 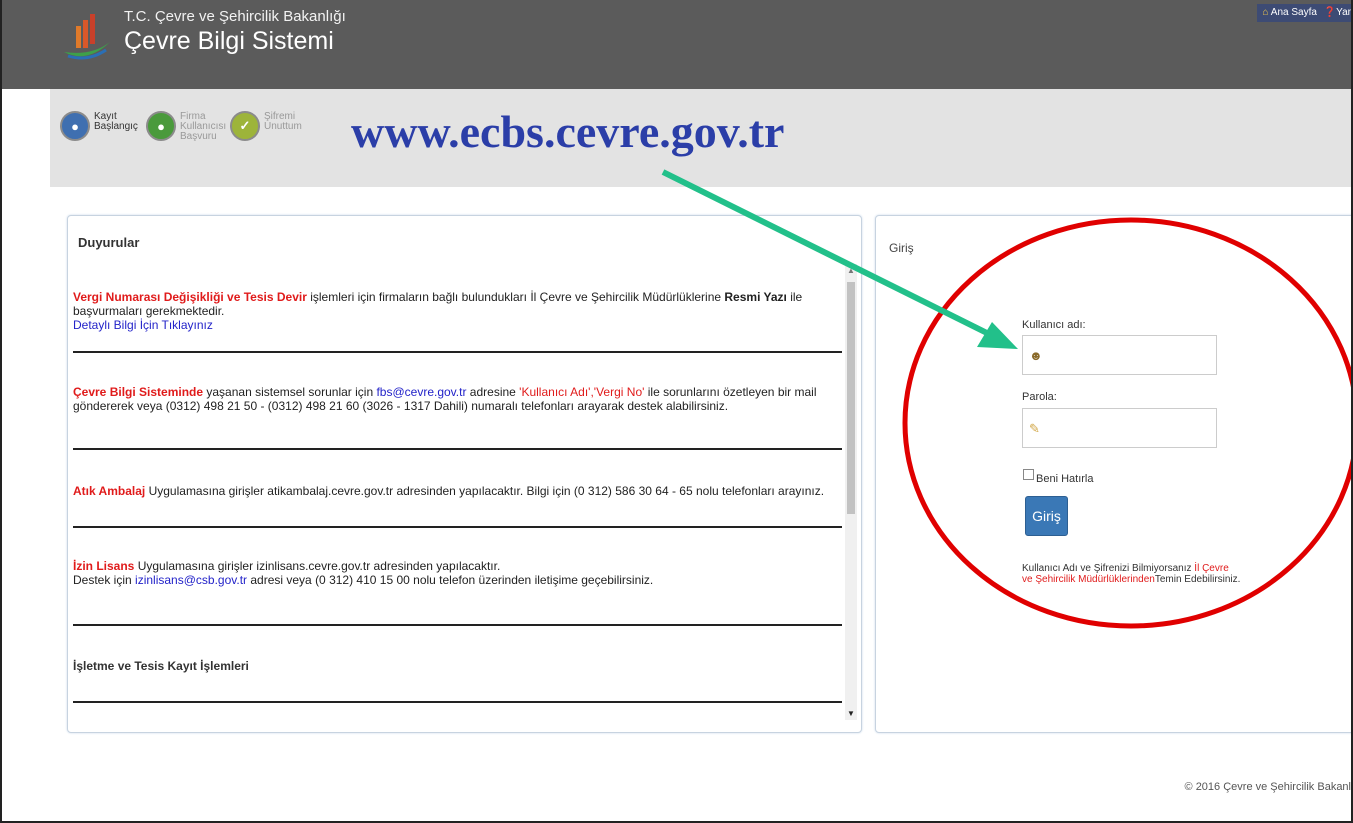 I want to click on support-email-link: fbs@cevre.gov.tr, so click(x=421, y=392).